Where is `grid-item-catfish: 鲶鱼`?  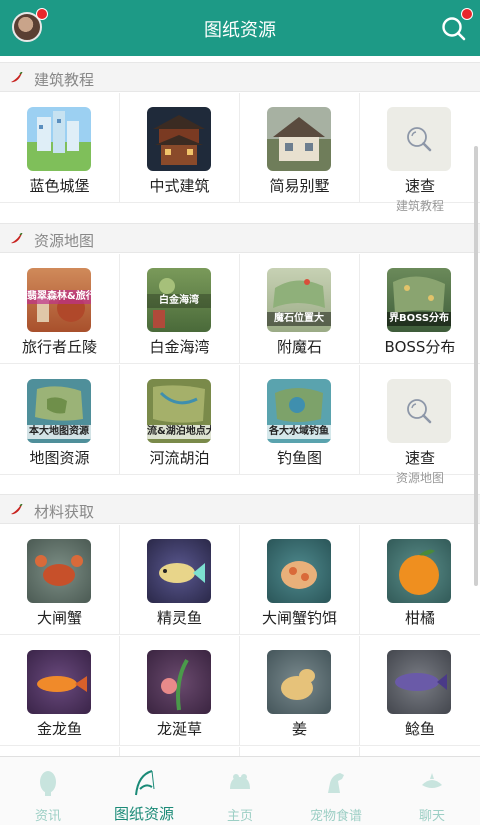
grid-item-catfish: 鲶鱼 is located at coordinates (420, 691).